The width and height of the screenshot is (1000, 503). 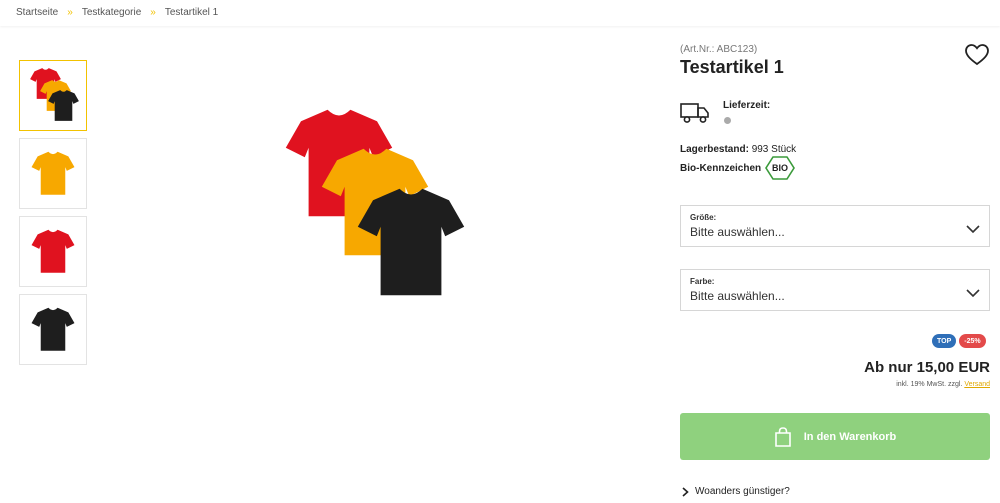 I want to click on breadcrumb-home: Startseite, so click(x=37, y=12).